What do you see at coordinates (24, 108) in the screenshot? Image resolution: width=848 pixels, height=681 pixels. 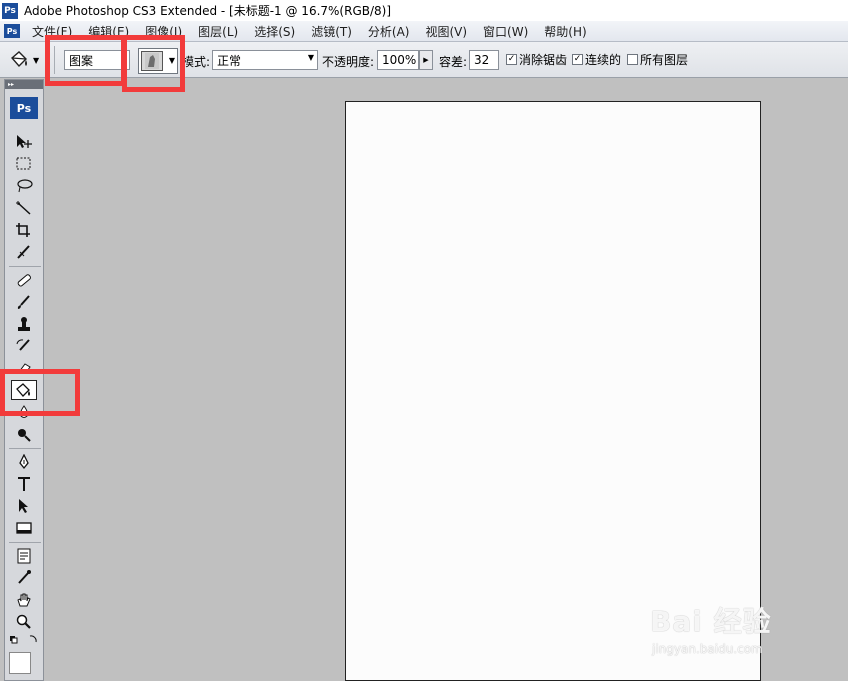 I see `toolbox-logo: Ps` at bounding box center [24, 108].